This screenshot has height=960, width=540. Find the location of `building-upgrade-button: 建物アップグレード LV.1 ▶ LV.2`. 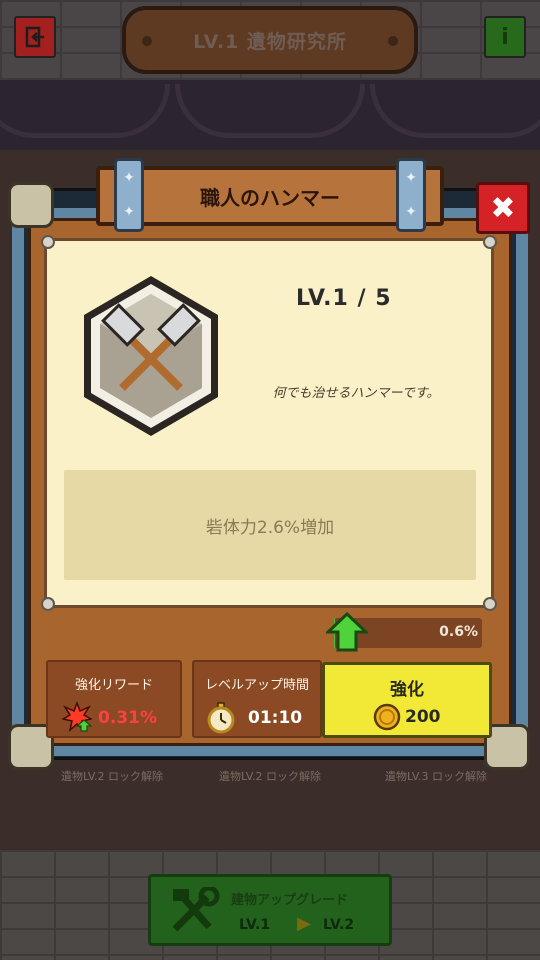

building-upgrade-button: 建物アップグレード LV.1 ▶ LV.2 is located at coordinates (270, 910).